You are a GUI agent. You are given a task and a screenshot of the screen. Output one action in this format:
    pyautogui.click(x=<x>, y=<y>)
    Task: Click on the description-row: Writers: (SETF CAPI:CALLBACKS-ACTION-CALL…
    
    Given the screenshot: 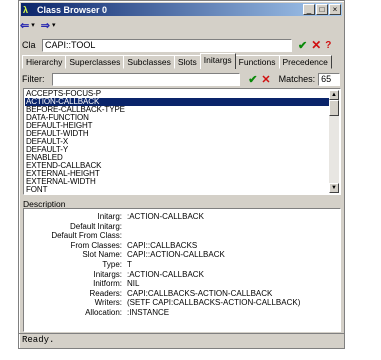 What is the action you would take?
    pyautogui.click(x=182, y=302)
    